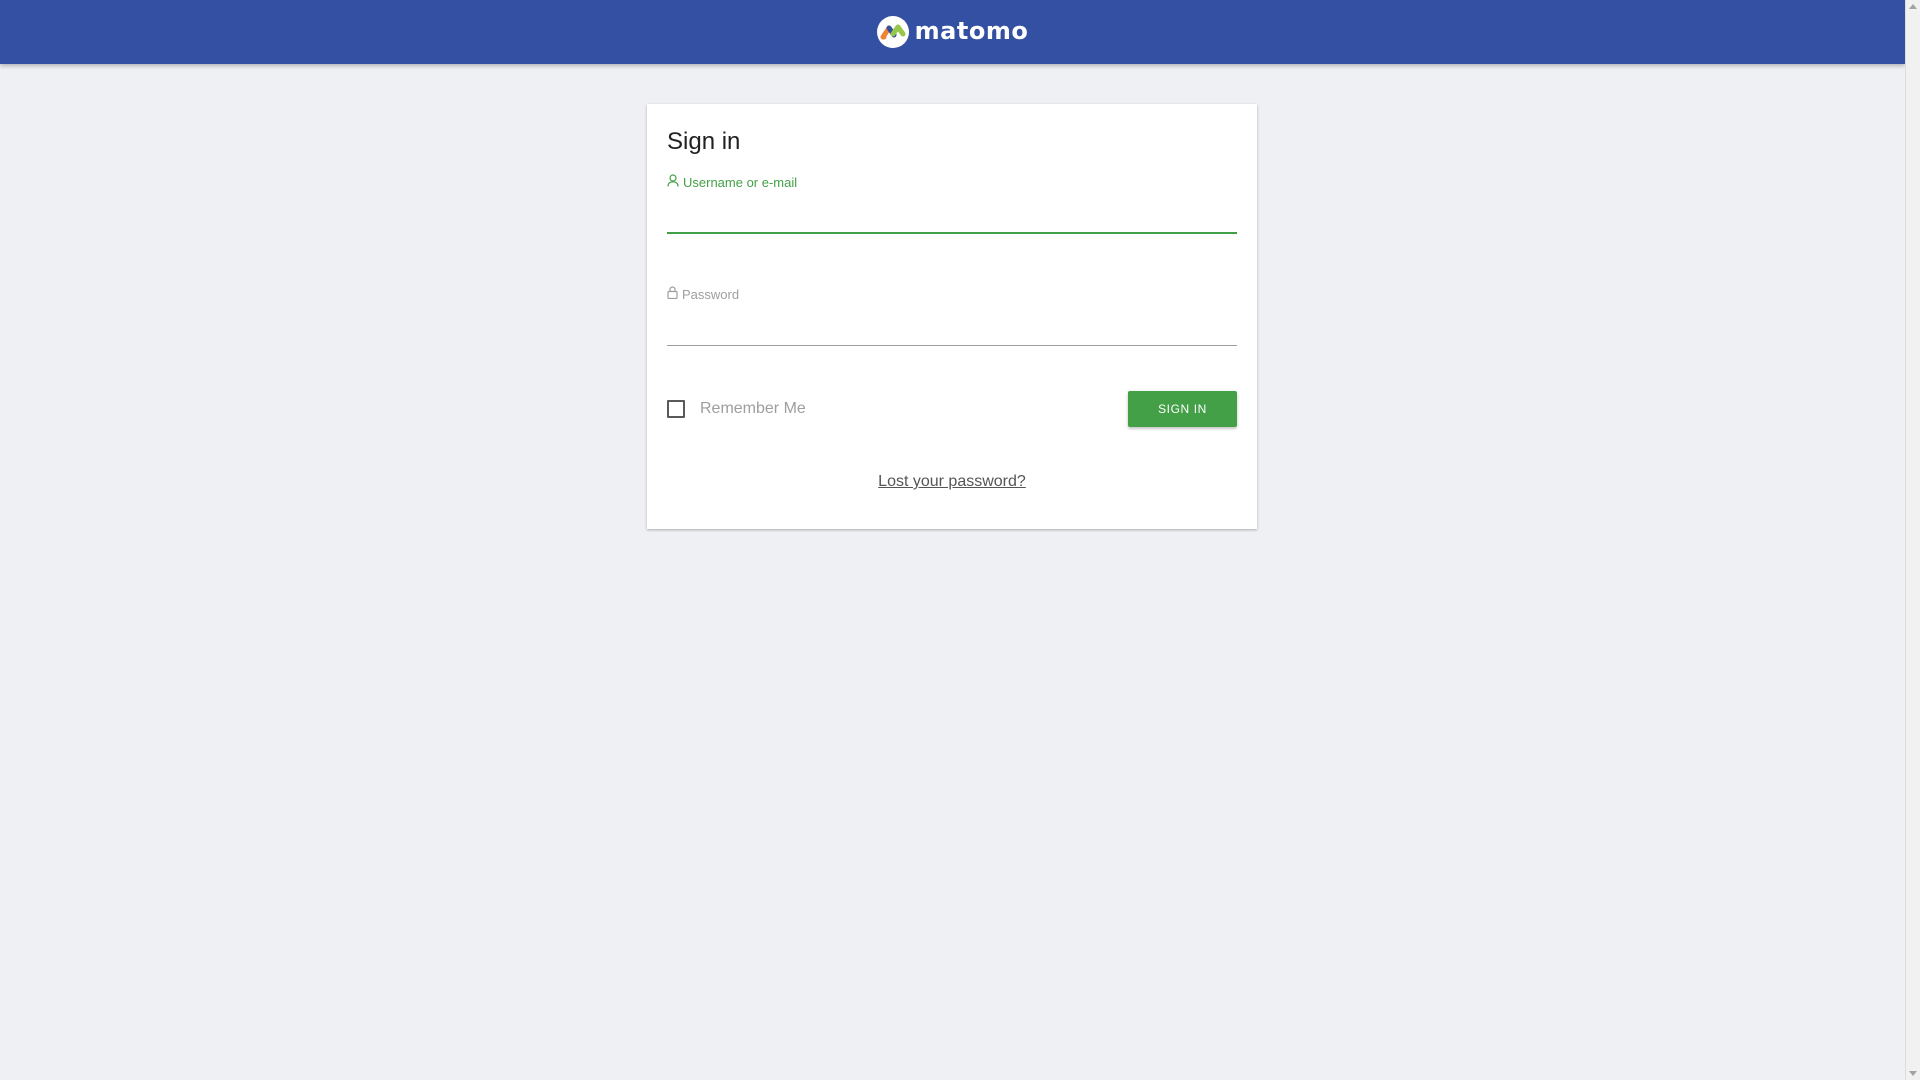  I want to click on scroll-down-arrow-icon, so click(1913, 1073).